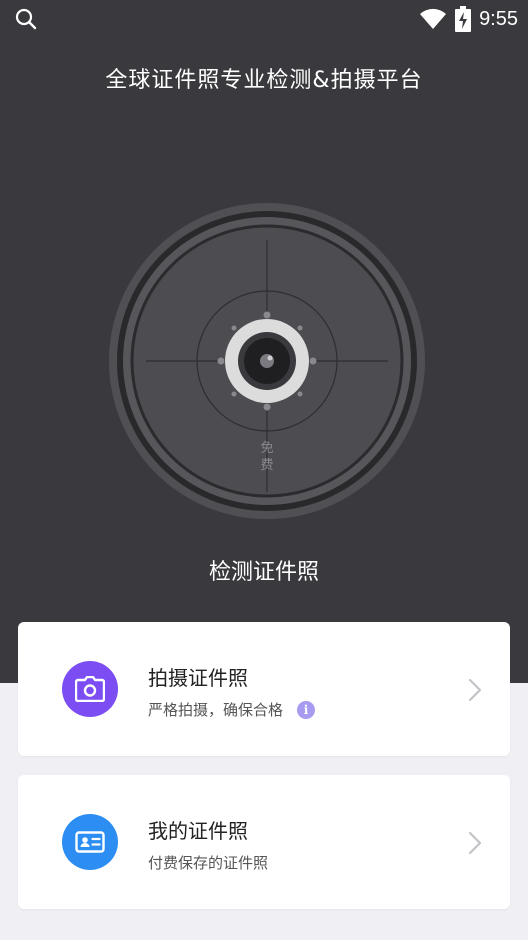  I want to click on card-subtitle-row: 付费保存的证件照, so click(208, 862).